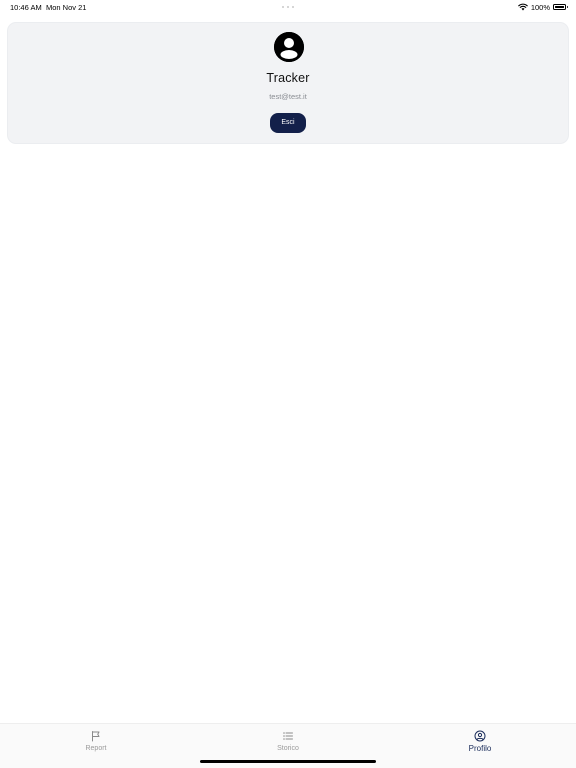 The image size is (576, 768). What do you see at coordinates (288, 96) in the screenshot?
I see `profile-email: test@test.it` at bounding box center [288, 96].